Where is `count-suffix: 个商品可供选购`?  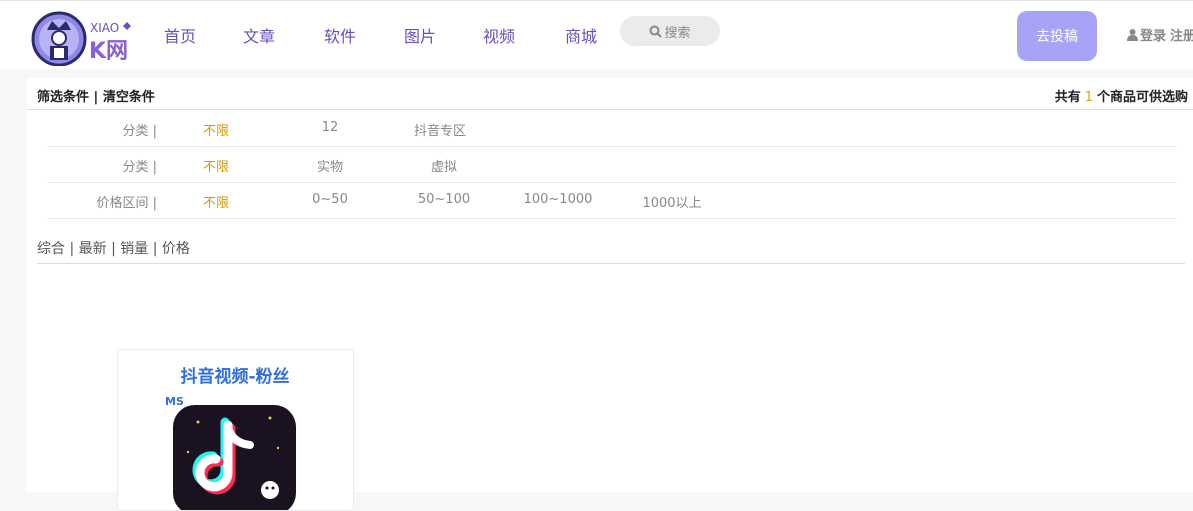
count-suffix: 个商品可供选购 is located at coordinates (1142, 97).